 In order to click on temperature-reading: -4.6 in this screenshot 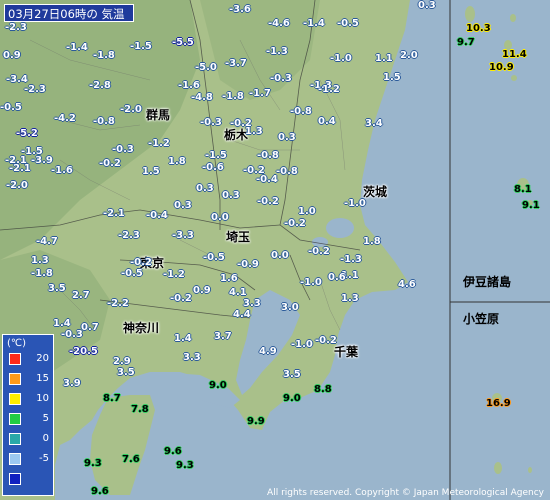, I will do `click(279, 23)`.